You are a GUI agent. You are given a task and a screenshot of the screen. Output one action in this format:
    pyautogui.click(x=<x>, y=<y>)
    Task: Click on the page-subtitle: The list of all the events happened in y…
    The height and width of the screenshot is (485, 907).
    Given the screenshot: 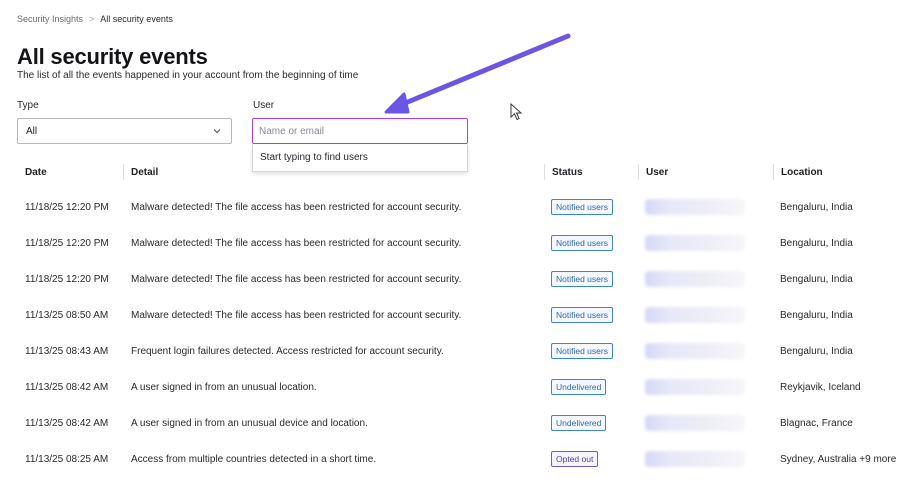 What is the action you would take?
    pyautogui.click(x=188, y=75)
    